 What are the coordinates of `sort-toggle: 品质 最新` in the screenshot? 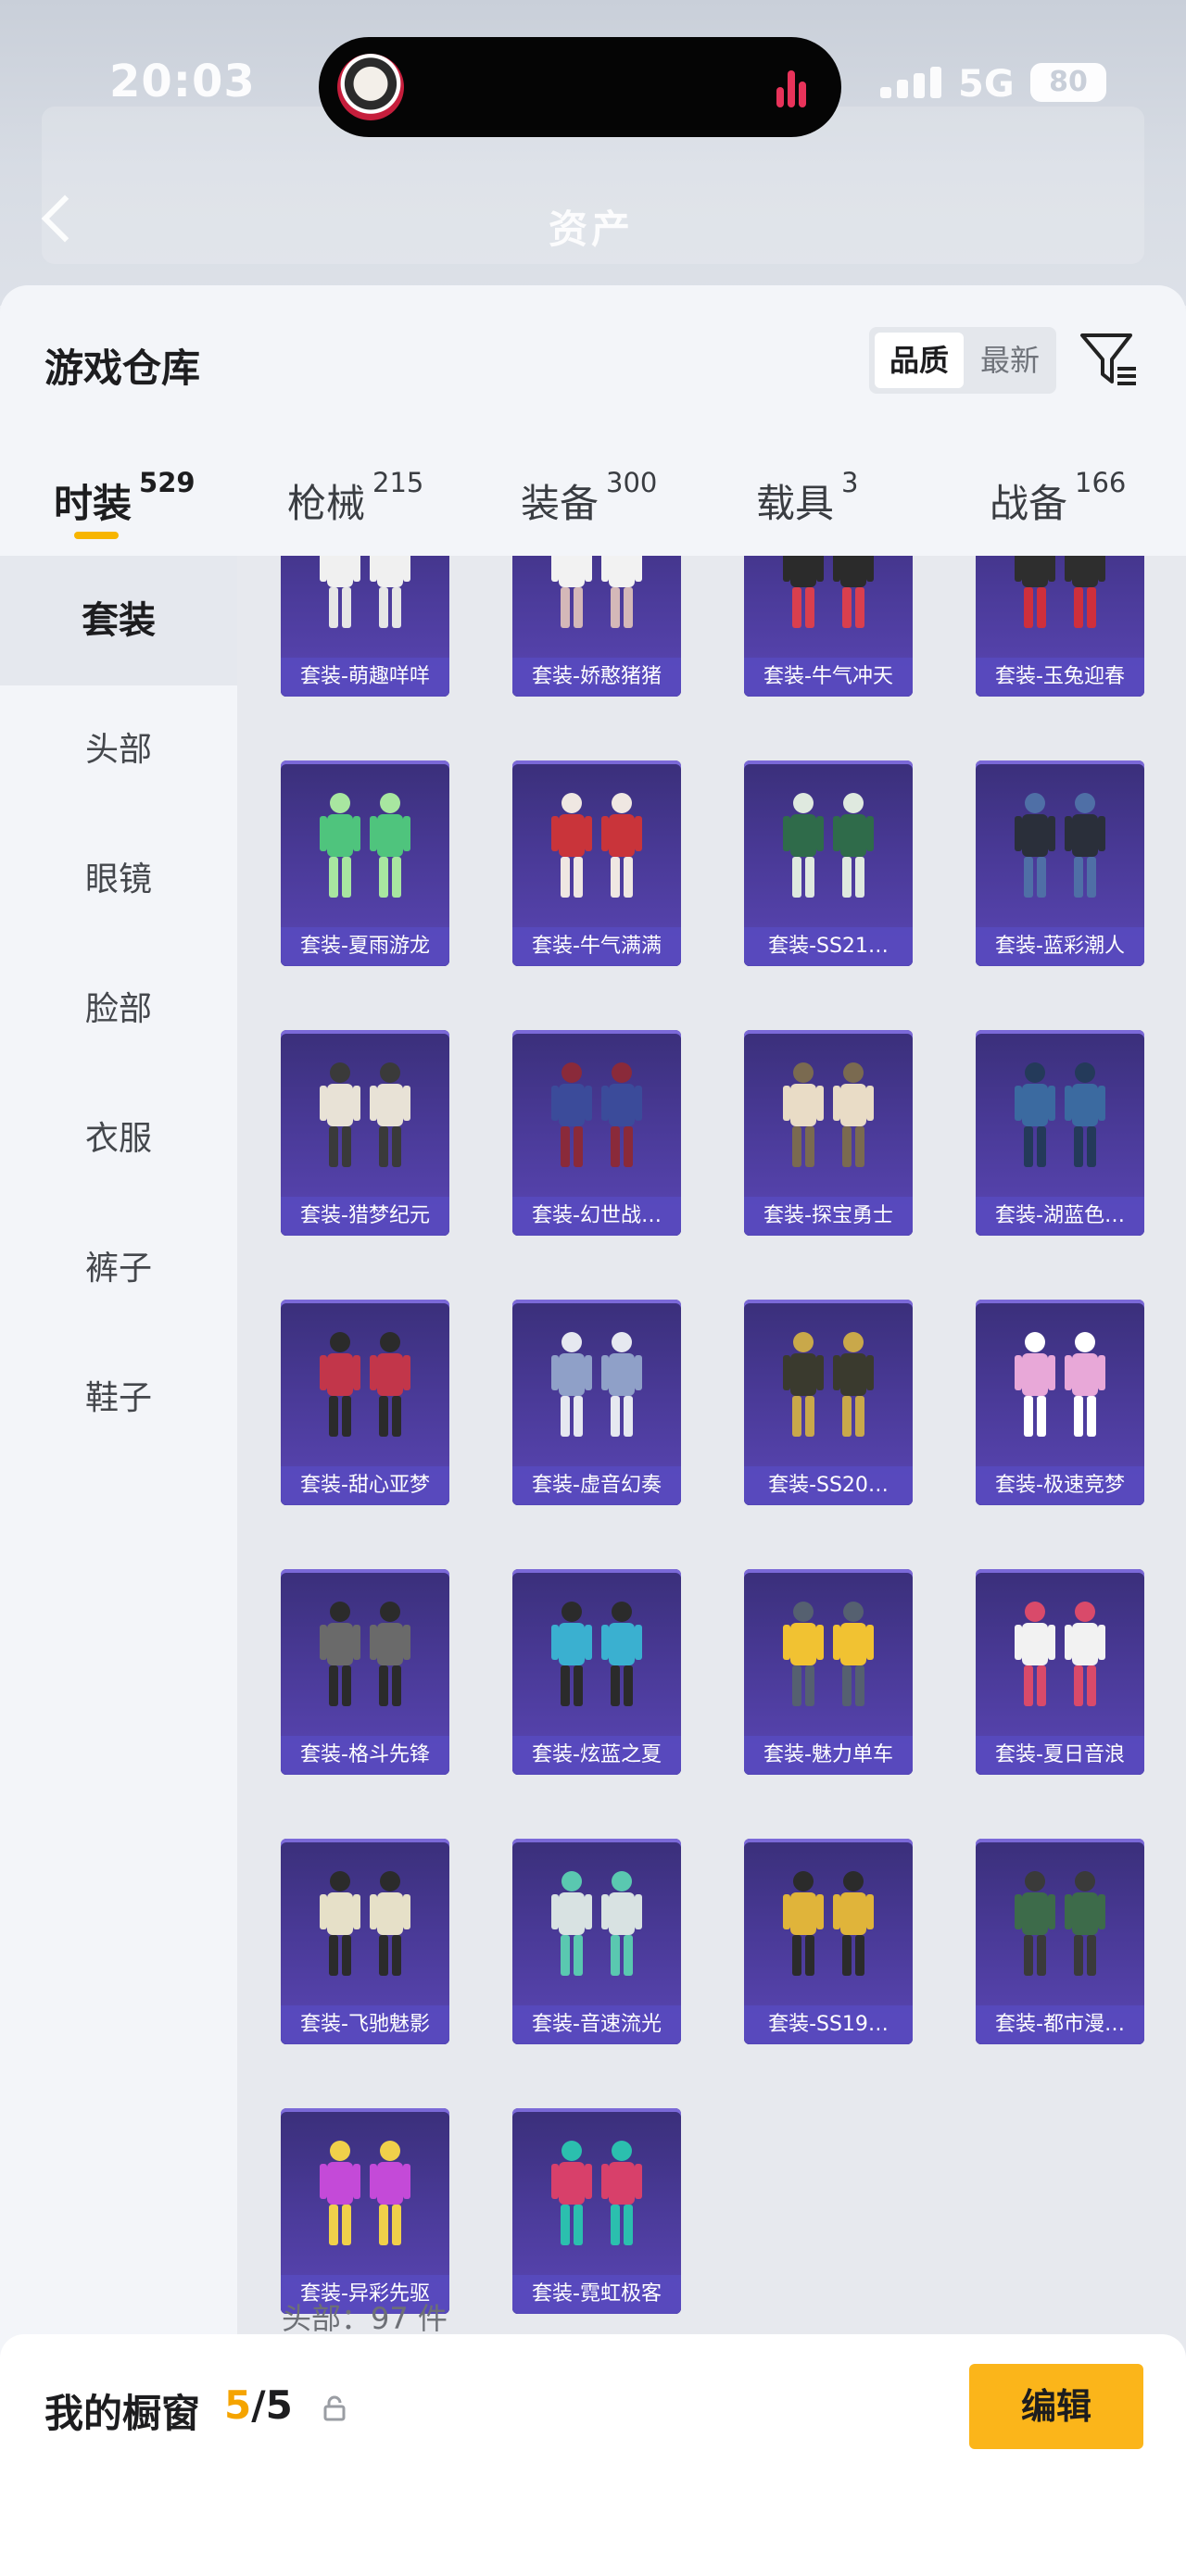 It's located at (962, 360).